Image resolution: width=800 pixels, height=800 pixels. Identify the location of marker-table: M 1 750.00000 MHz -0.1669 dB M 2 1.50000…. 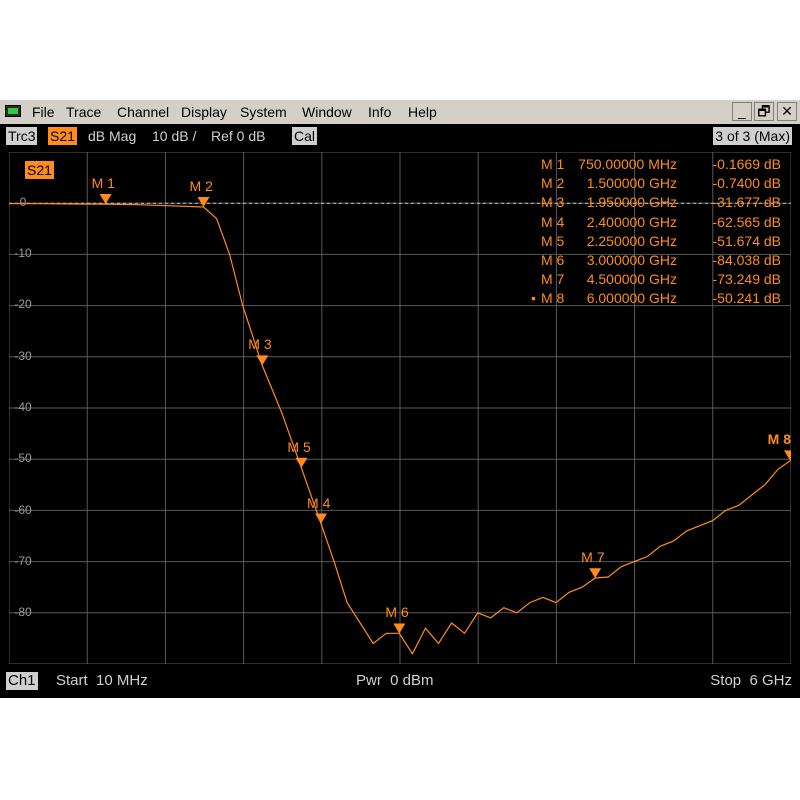
(656, 233).